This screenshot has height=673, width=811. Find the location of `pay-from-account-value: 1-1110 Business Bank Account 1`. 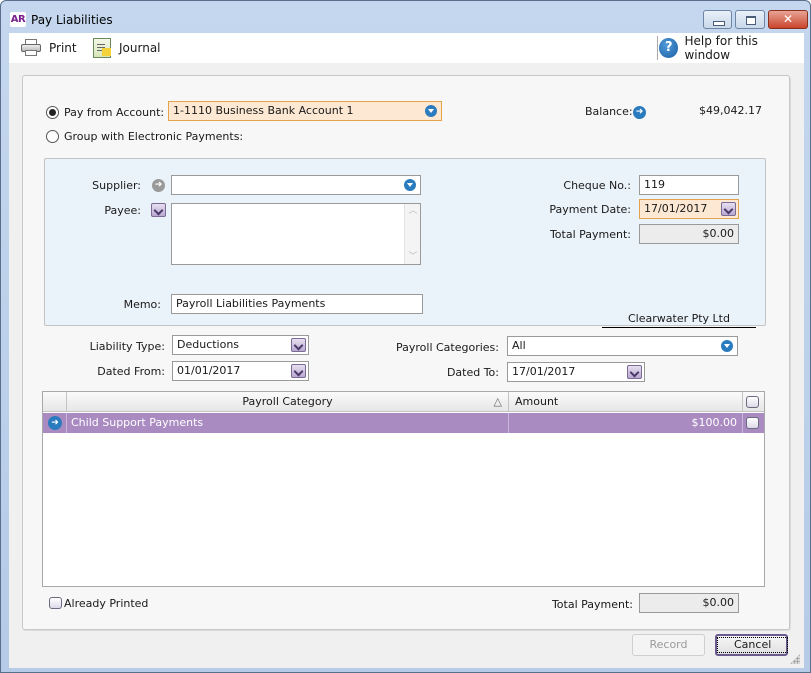

pay-from-account-value: 1-1110 Business Bank Account 1 is located at coordinates (263, 110).